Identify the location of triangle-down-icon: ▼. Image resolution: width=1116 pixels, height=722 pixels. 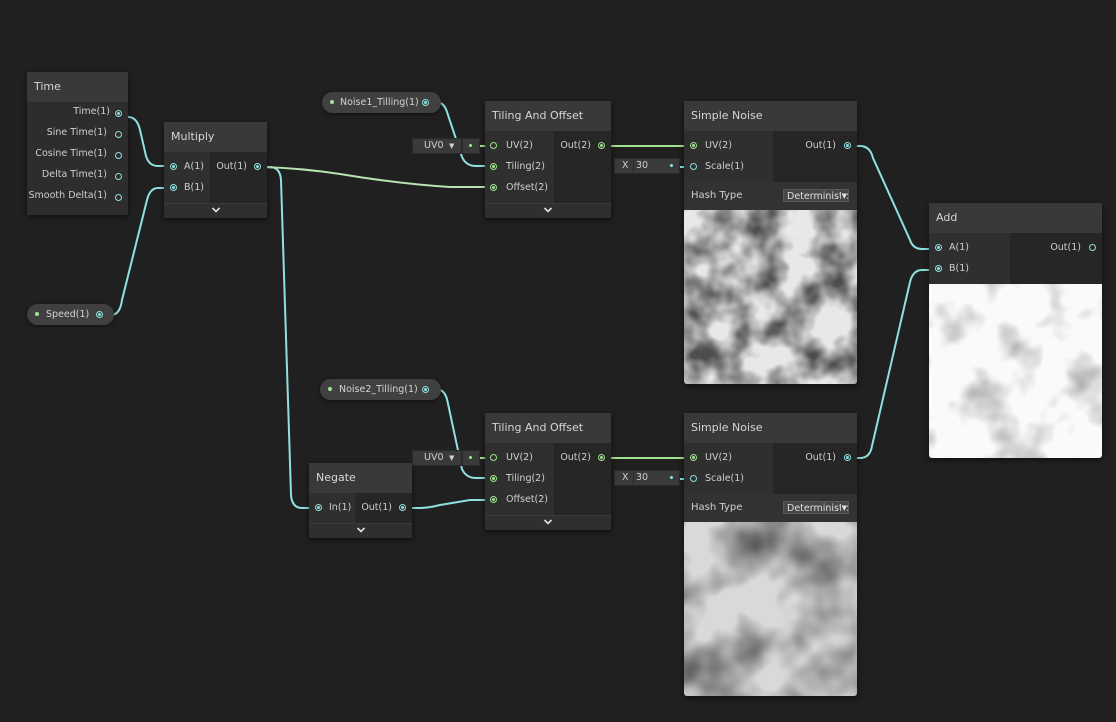
(843, 507).